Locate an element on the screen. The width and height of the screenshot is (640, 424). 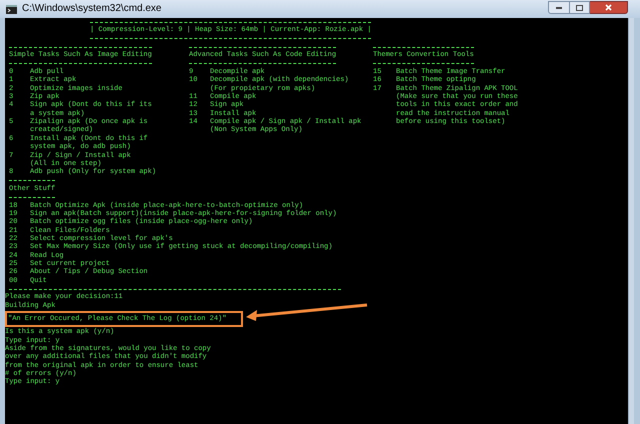
window-title: C:\Windows\system32\cmd.exe is located at coordinates (92, 9).